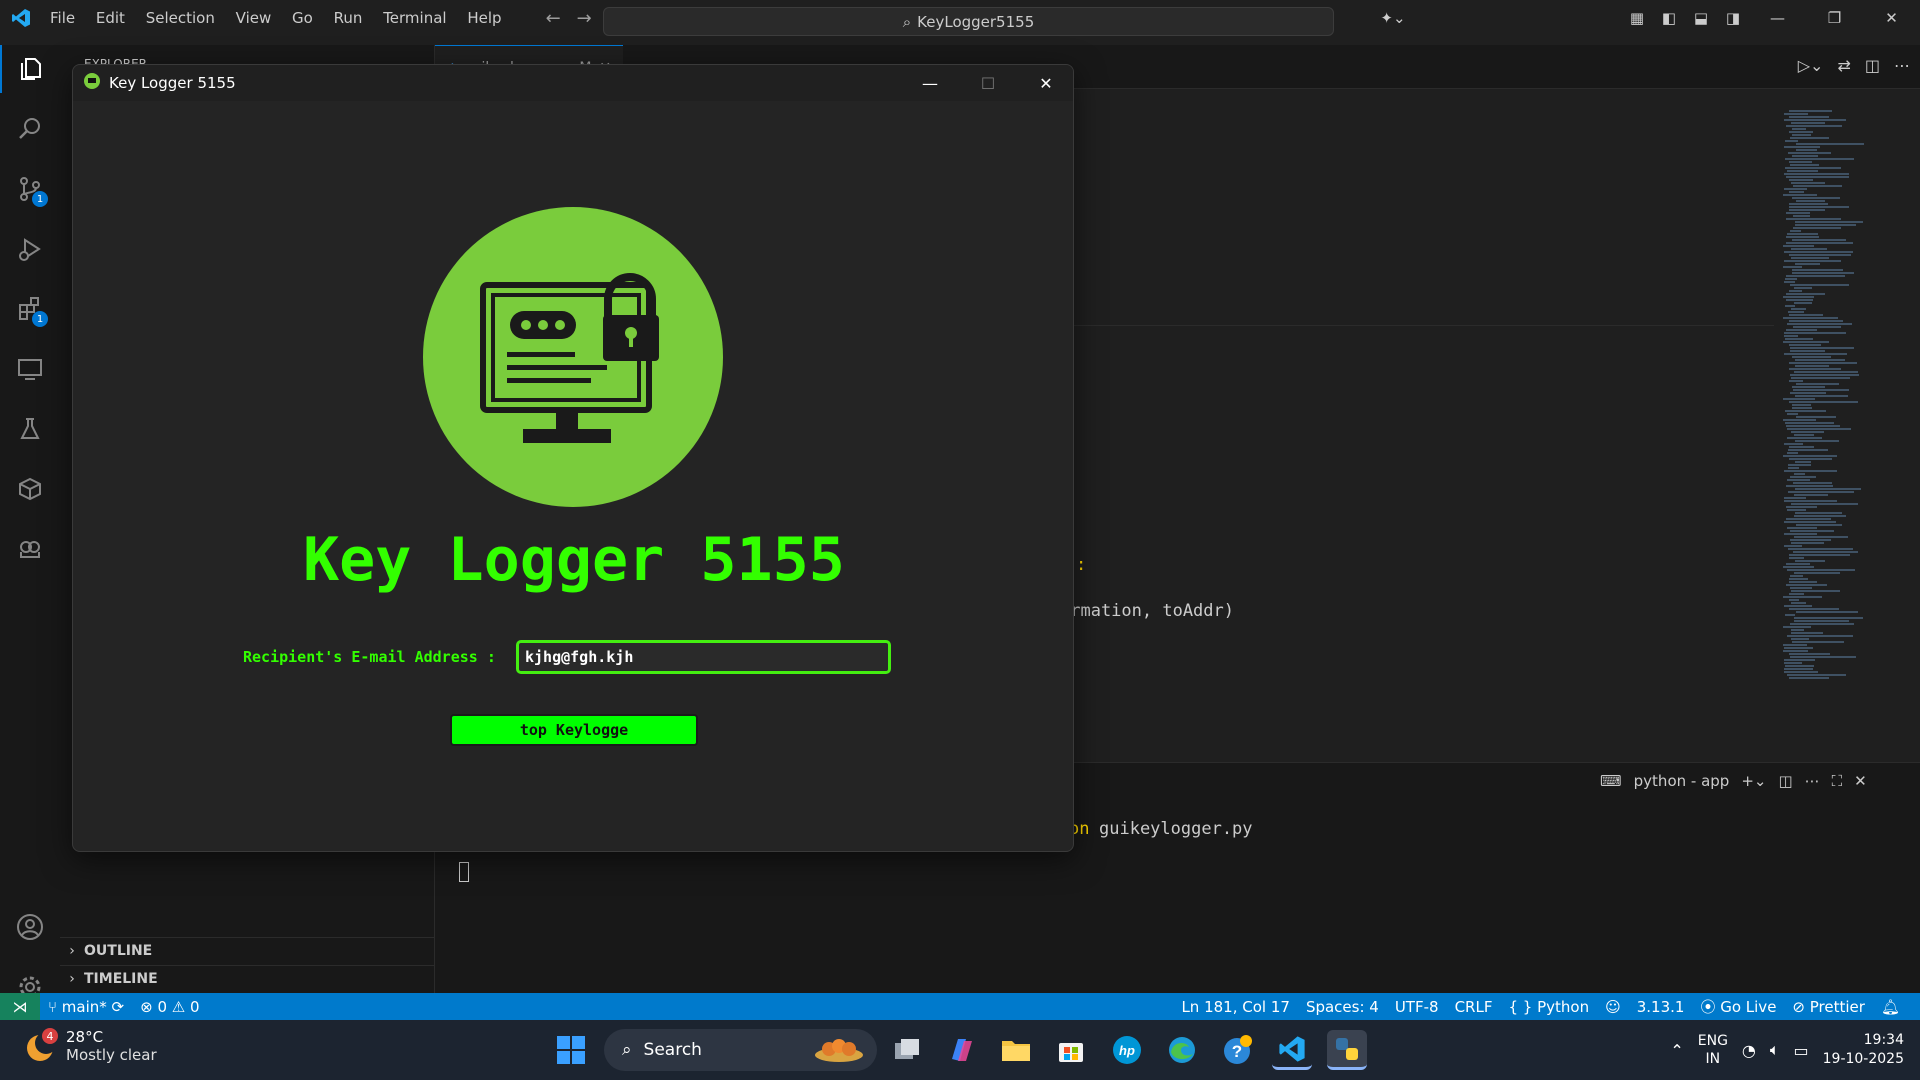  Describe the element at coordinates (1342, 1007) in the screenshot. I see `indentation-status: Spaces: 4` at that location.